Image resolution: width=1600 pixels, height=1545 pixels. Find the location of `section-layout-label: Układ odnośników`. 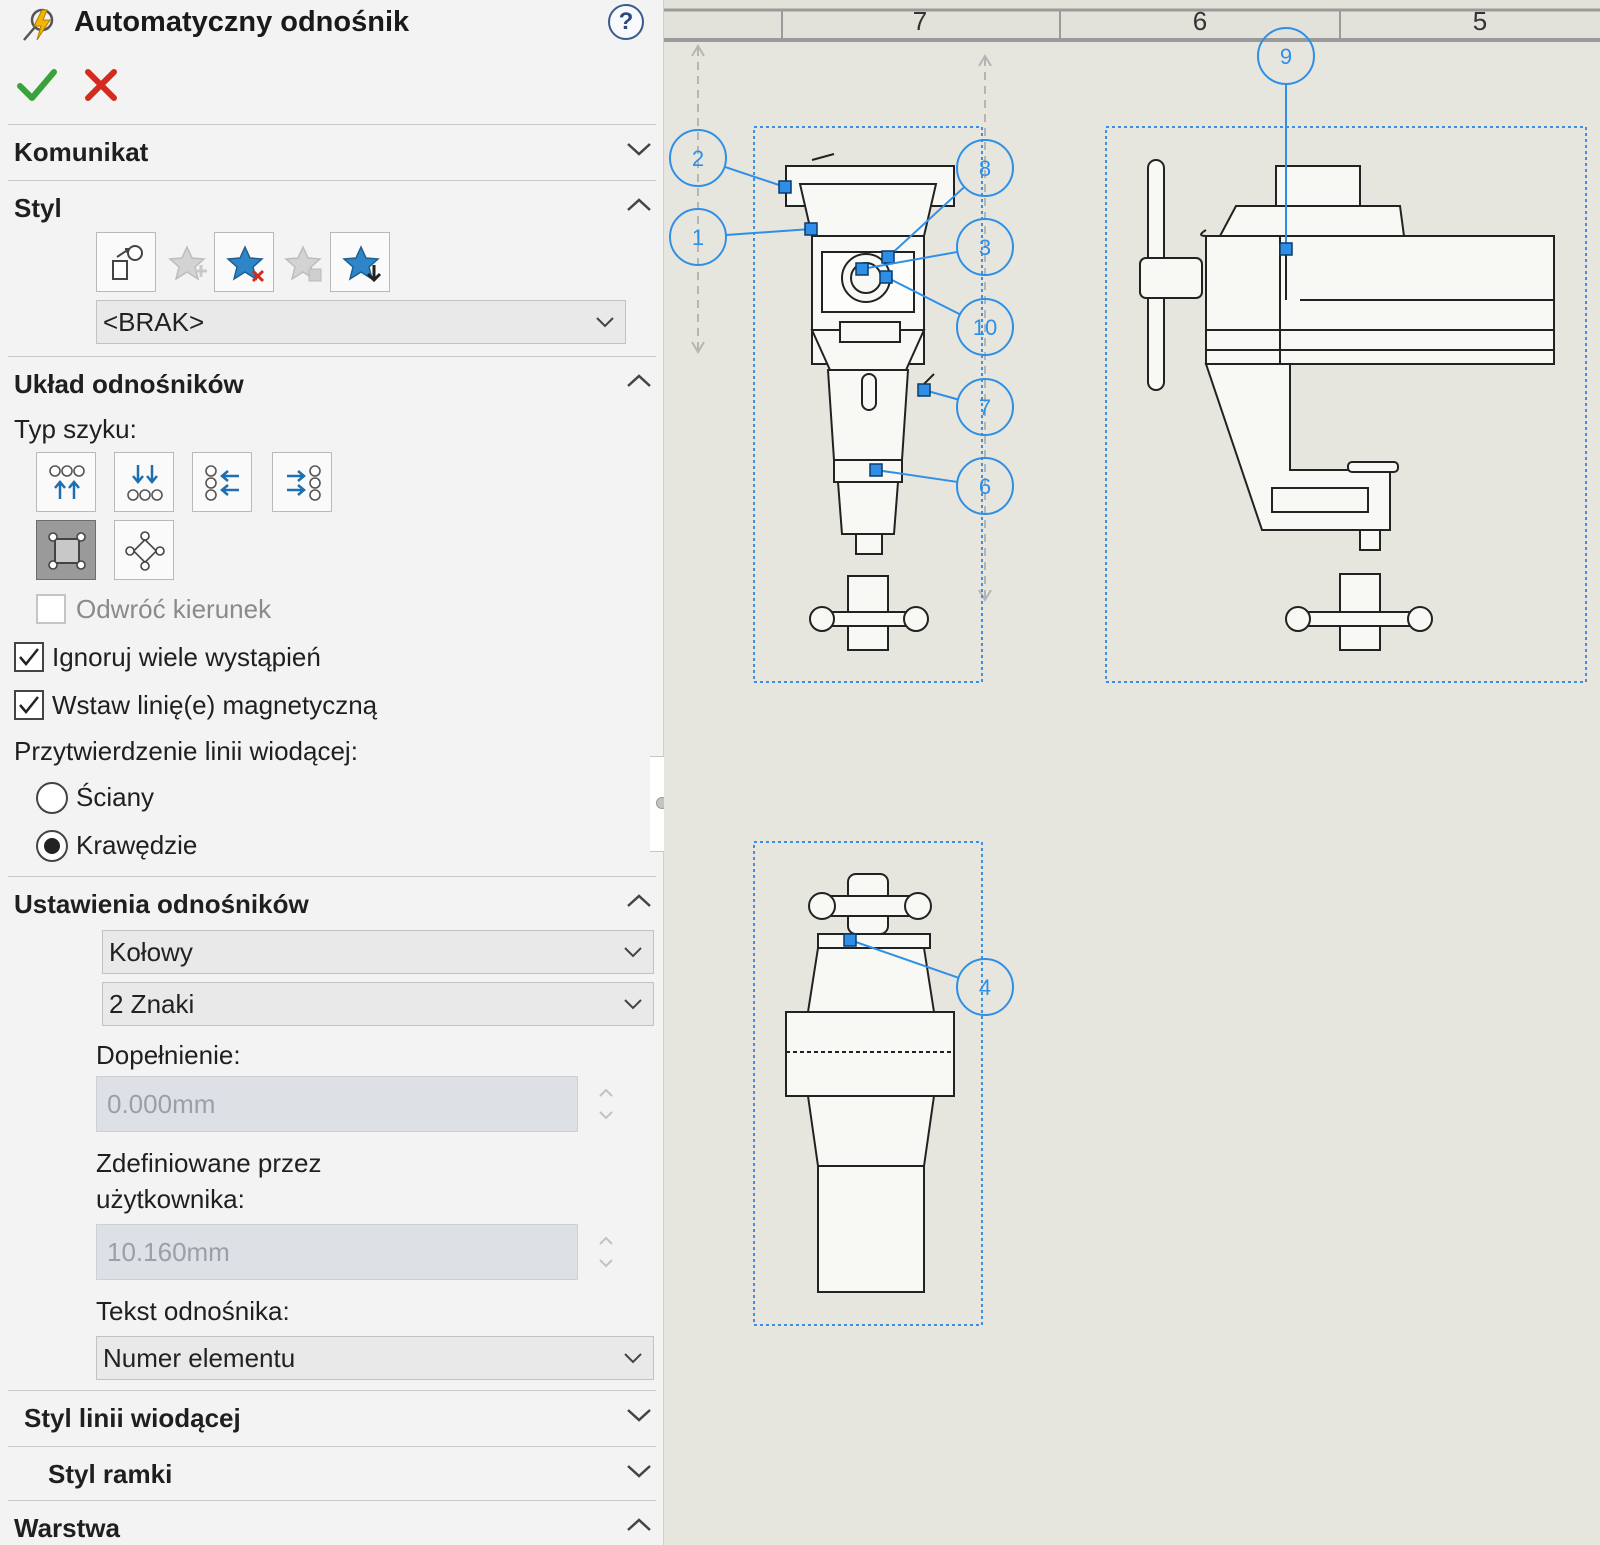

section-layout-label: Układ odnośników is located at coordinates (129, 384).